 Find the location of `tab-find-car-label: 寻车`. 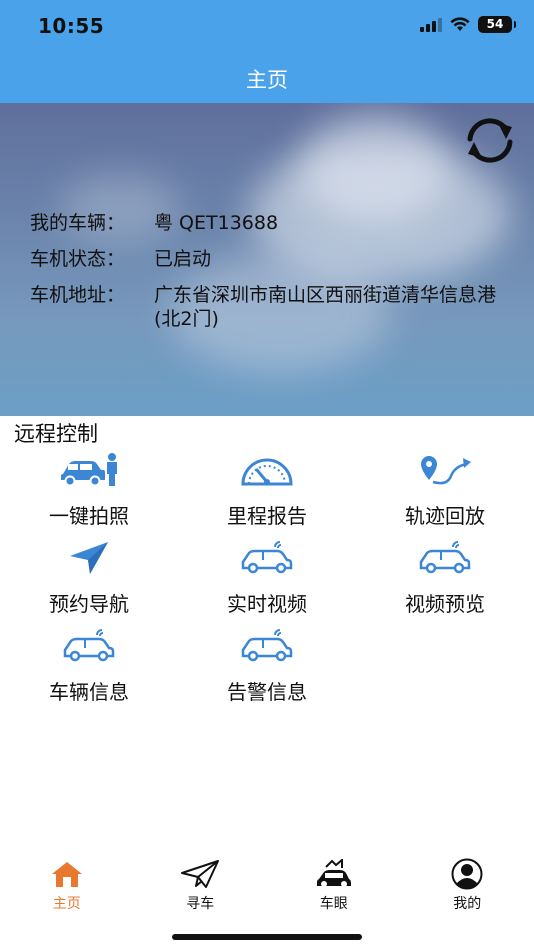

tab-find-car-label: 寻车 is located at coordinates (200, 904).